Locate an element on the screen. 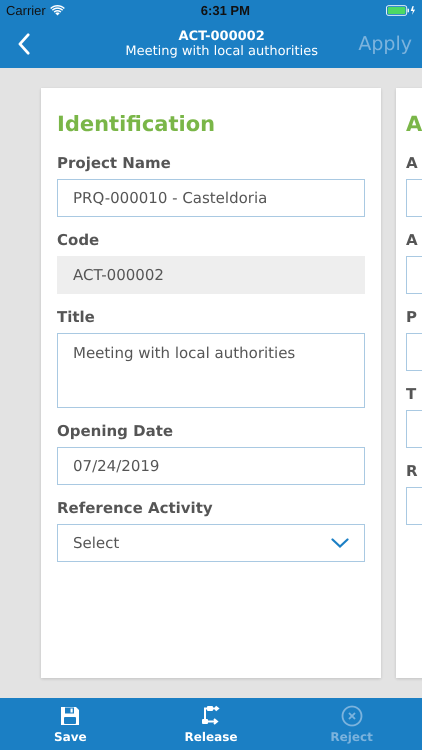  field-label: R is located at coordinates (412, 471).